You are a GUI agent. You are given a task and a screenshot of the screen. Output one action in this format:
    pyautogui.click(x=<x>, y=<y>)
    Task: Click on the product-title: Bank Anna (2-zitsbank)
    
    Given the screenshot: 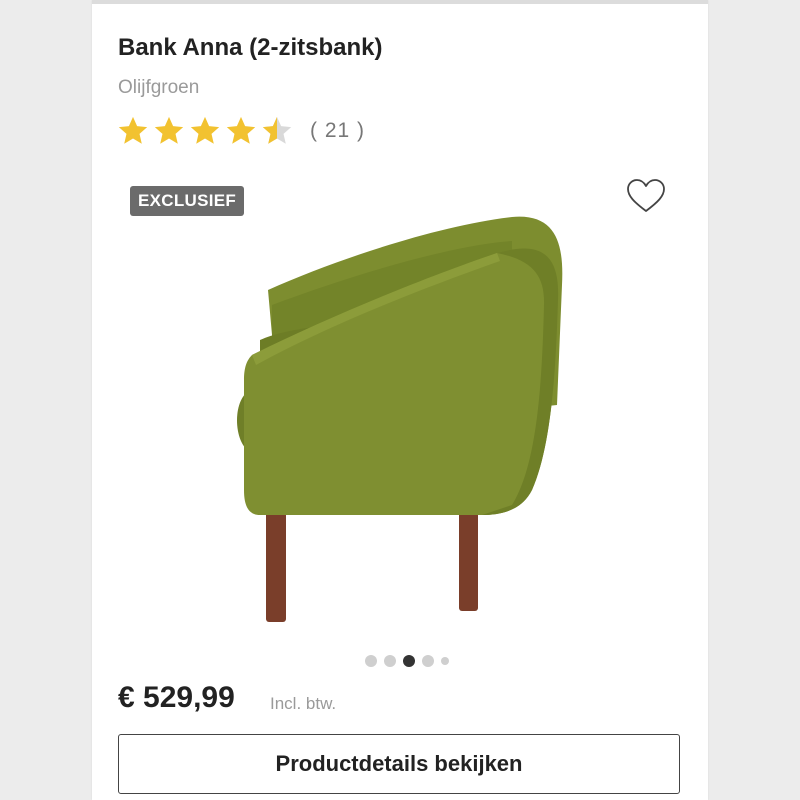 What is the action you would take?
    pyautogui.click(x=250, y=48)
    